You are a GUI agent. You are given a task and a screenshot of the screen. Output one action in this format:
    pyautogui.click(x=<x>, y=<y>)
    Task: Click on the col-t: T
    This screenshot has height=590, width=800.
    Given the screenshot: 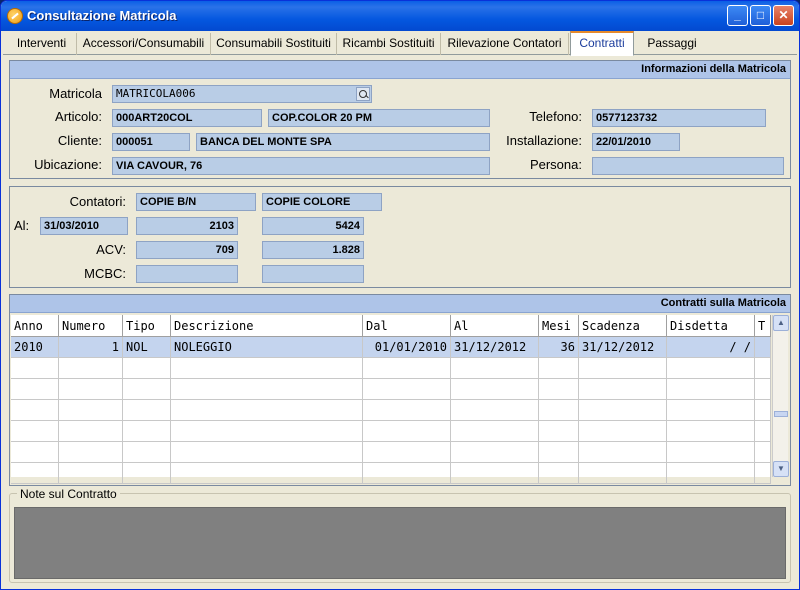 What is the action you would take?
    pyautogui.click(x=763, y=326)
    